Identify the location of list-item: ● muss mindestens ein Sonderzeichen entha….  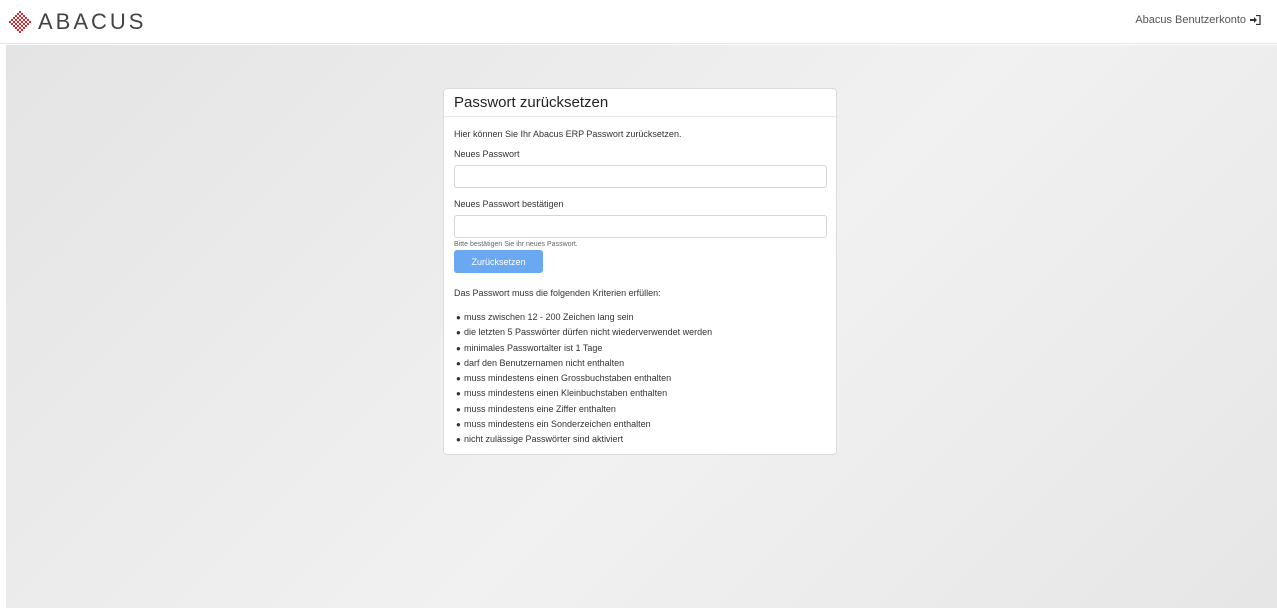
(640, 424).